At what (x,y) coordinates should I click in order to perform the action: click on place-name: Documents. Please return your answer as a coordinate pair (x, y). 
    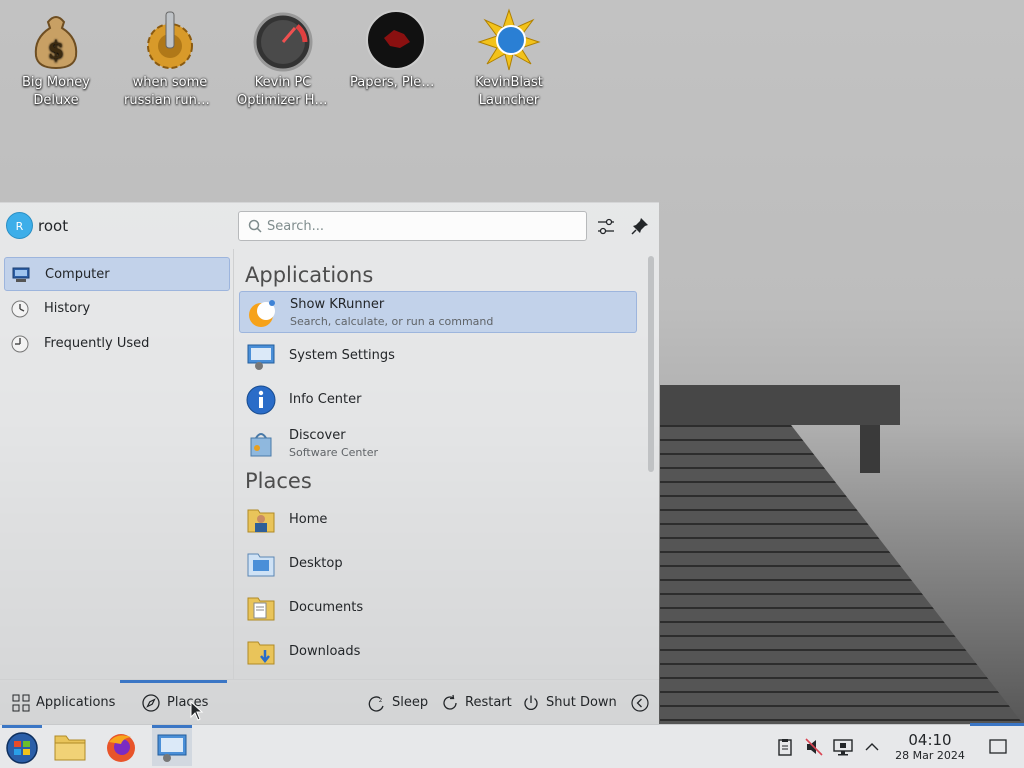
    Looking at the image, I should click on (326, 607).